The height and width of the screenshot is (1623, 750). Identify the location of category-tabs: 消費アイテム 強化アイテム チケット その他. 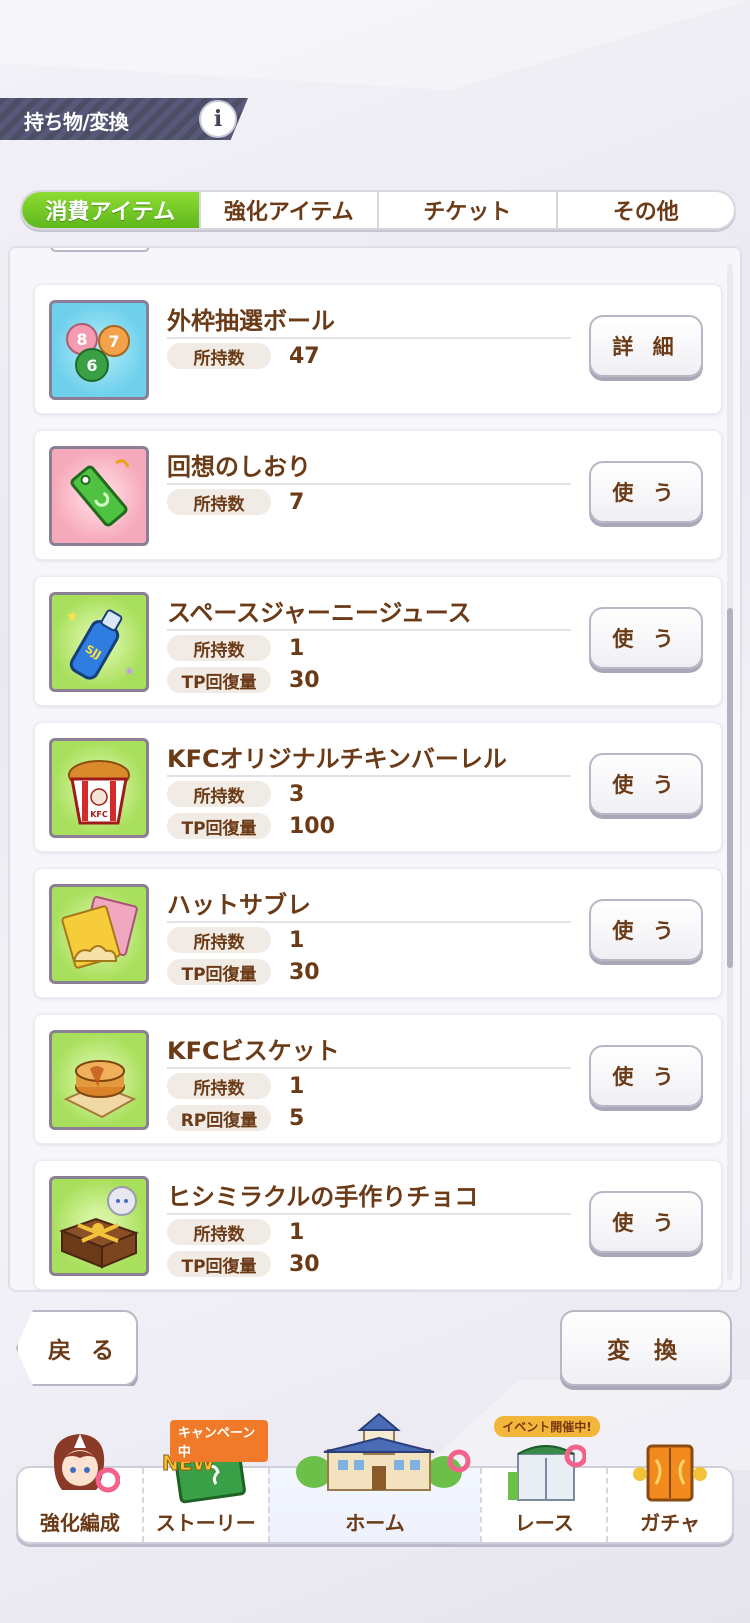
(378, 210).